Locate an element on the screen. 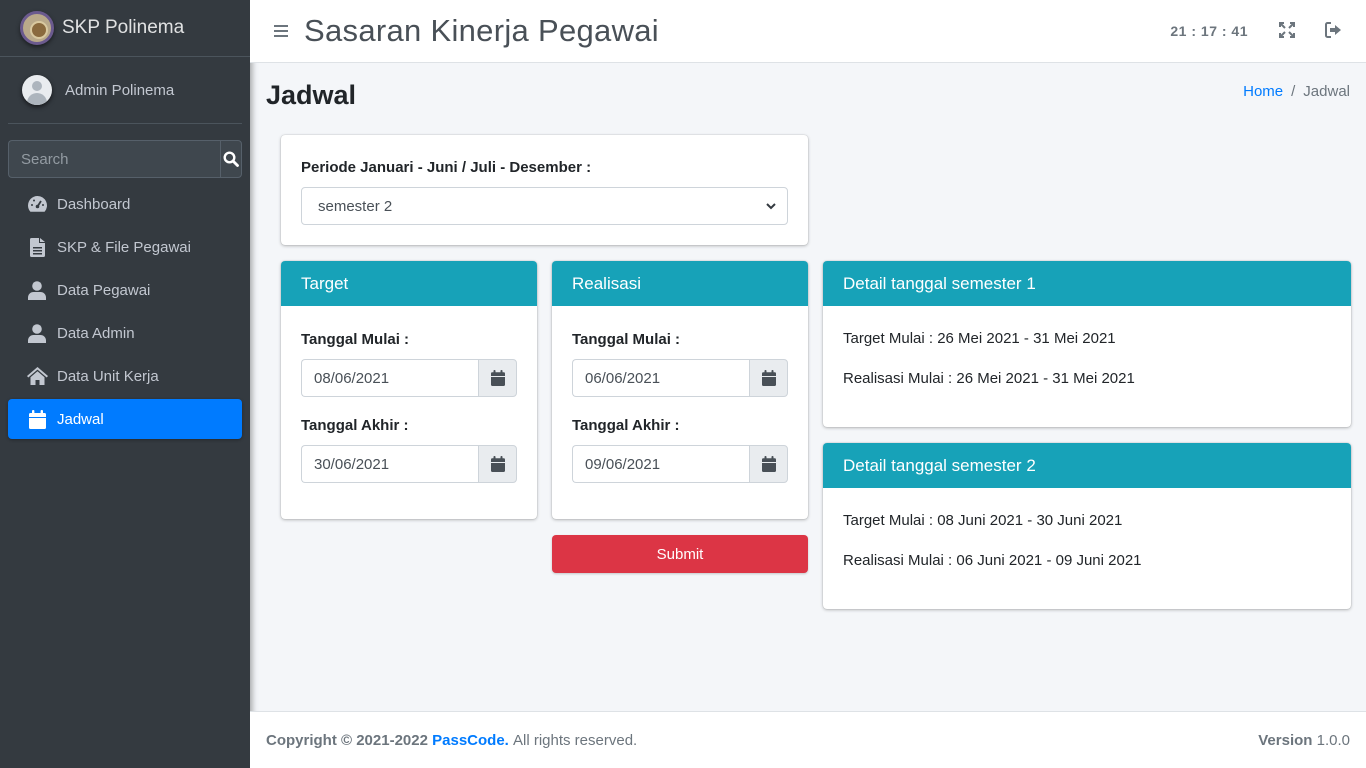 The image size is (1366, 768). menu-toggle-icon is located at coordinates (281, 31).